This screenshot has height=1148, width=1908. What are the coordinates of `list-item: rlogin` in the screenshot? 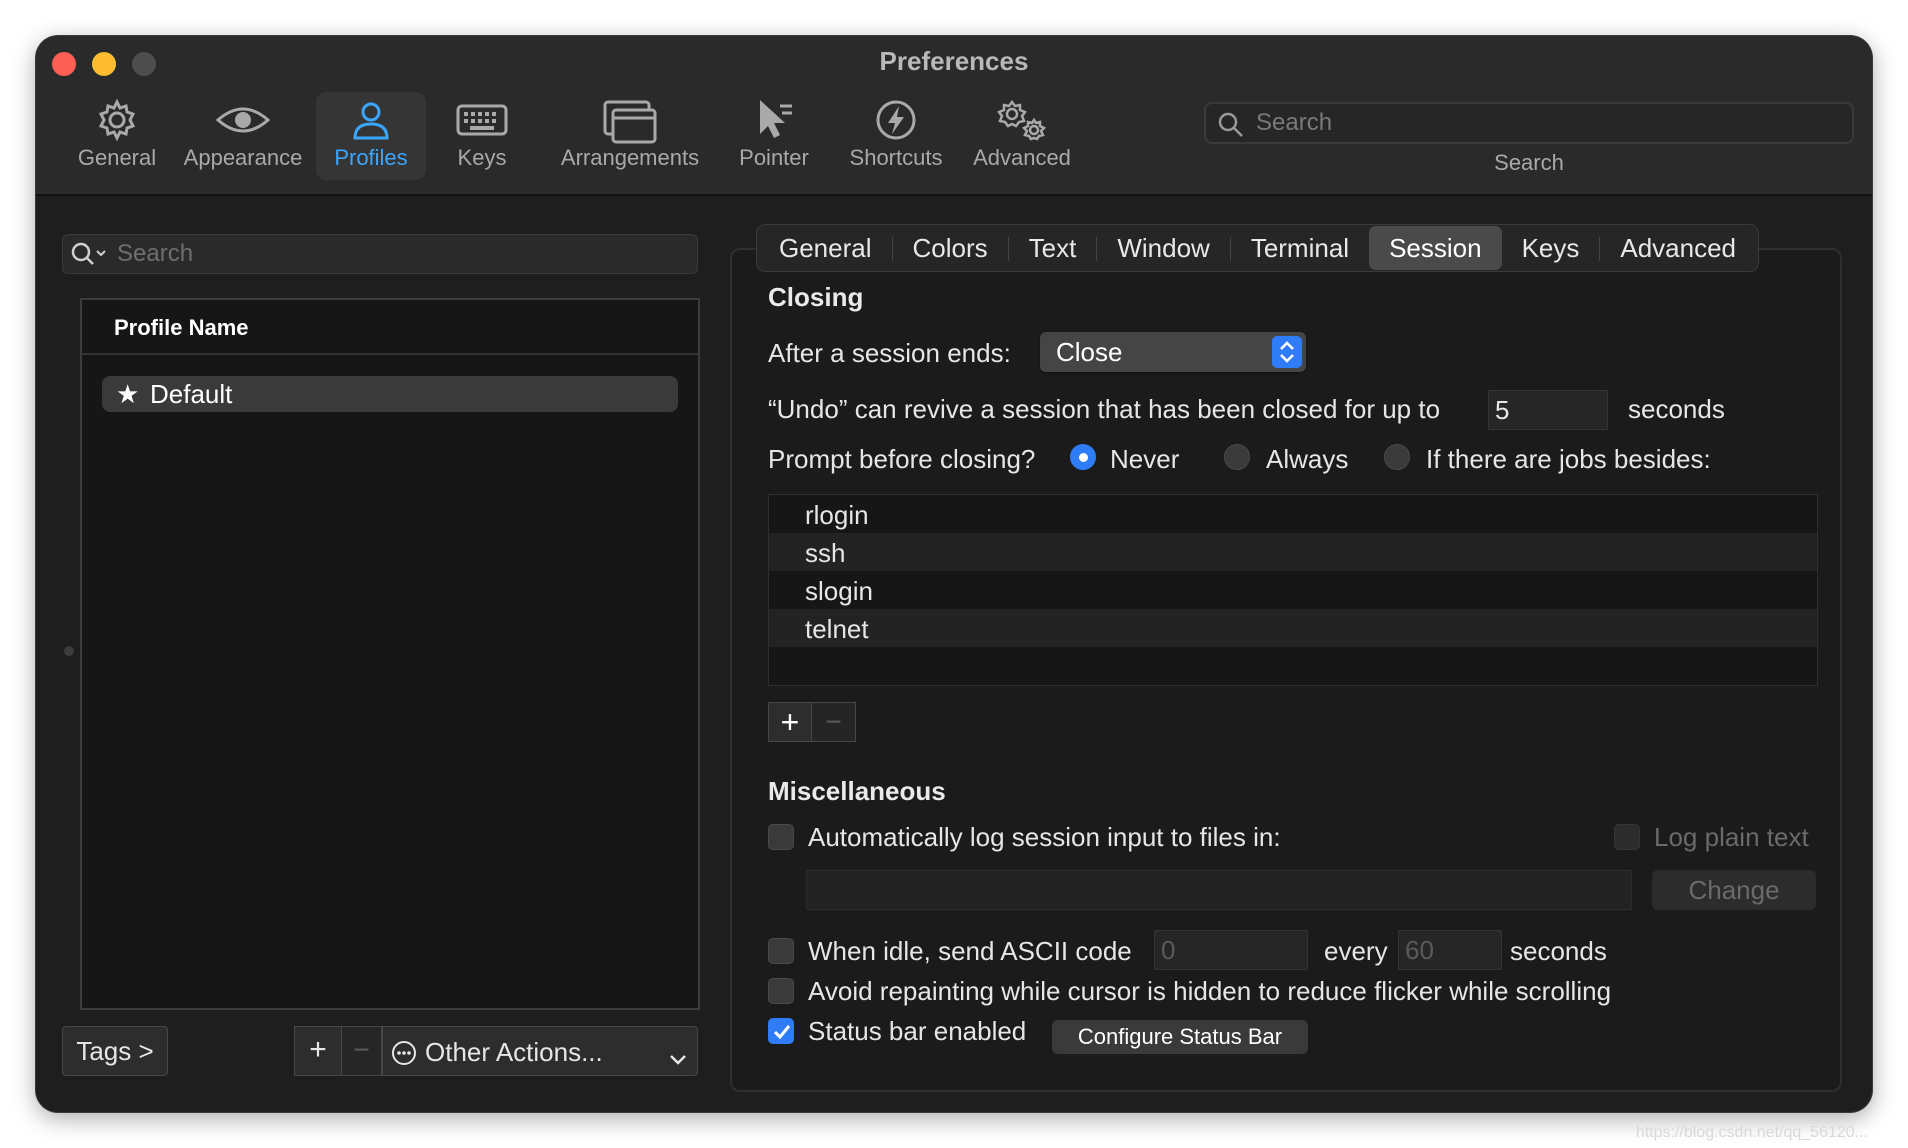 It's located at (1293, 514).